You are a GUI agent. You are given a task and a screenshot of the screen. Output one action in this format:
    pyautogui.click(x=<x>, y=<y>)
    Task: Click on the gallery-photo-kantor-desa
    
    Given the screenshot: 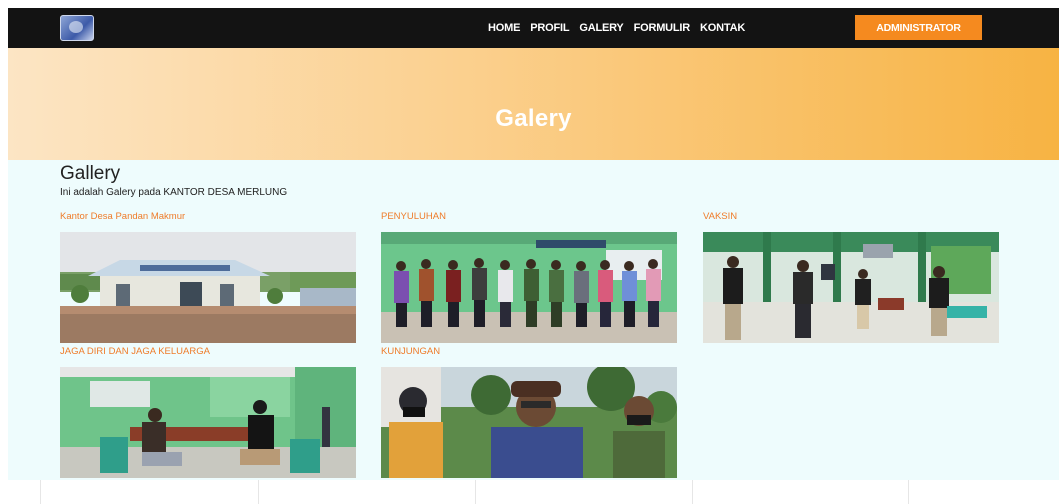 What is the action you would take?
    pyautogui.click(x=208, y=287)
    